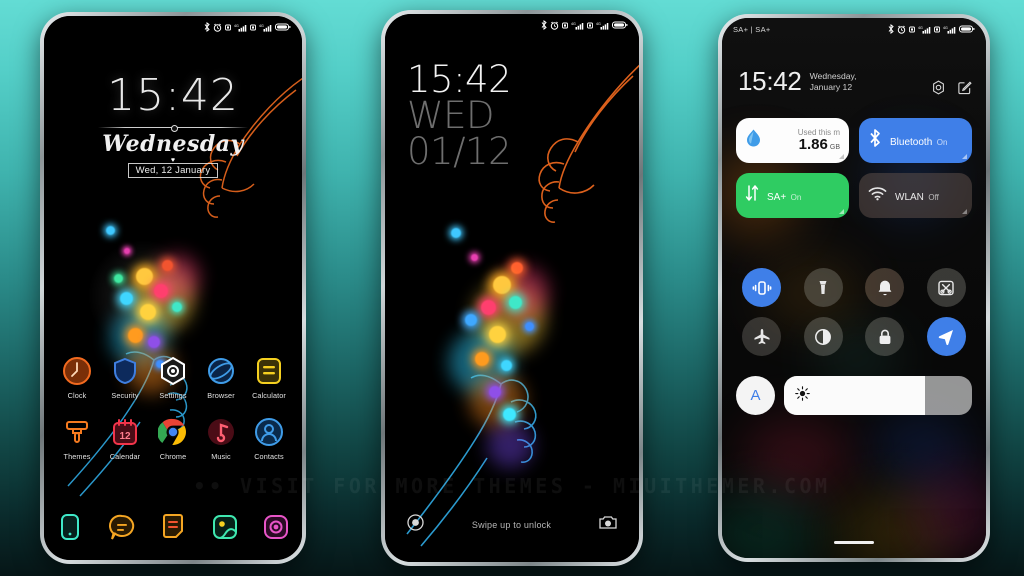 The width and height of the screenshot is (1024, 576). I want to click on contacts-icon, so click(269, 432).